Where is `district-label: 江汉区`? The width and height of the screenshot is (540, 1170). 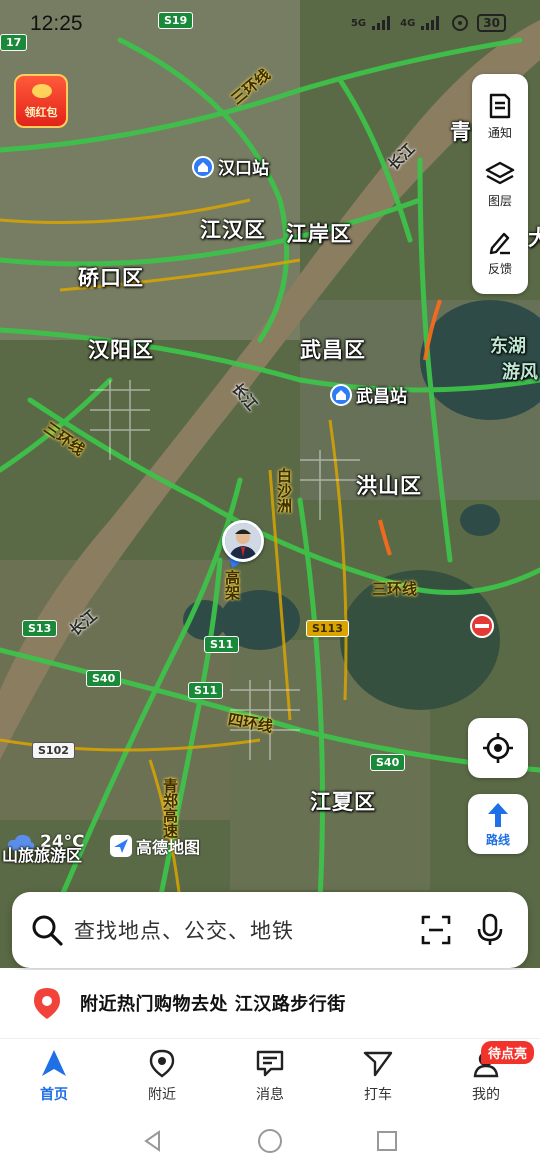
district-label: 江汉区 is located at coordinates (233, 230).